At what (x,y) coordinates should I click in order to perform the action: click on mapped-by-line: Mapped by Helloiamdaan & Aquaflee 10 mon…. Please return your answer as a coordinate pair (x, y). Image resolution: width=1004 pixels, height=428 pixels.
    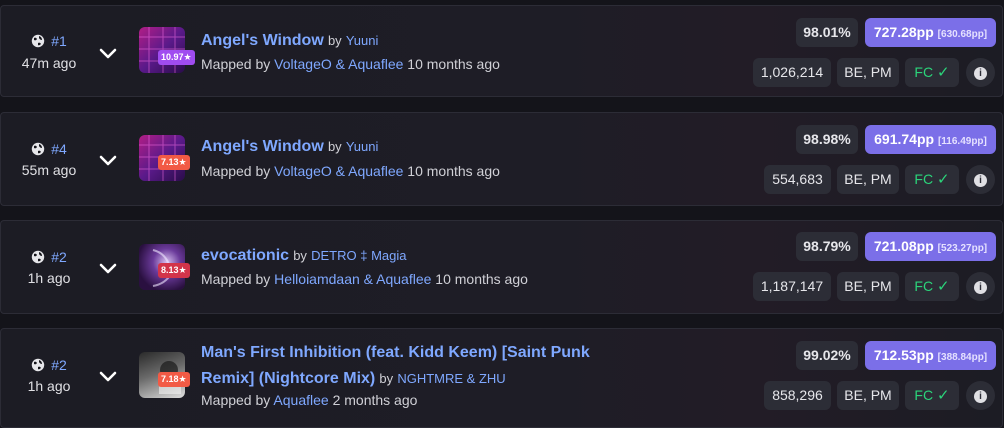
    Looking at the image, I should click on (364, 279).